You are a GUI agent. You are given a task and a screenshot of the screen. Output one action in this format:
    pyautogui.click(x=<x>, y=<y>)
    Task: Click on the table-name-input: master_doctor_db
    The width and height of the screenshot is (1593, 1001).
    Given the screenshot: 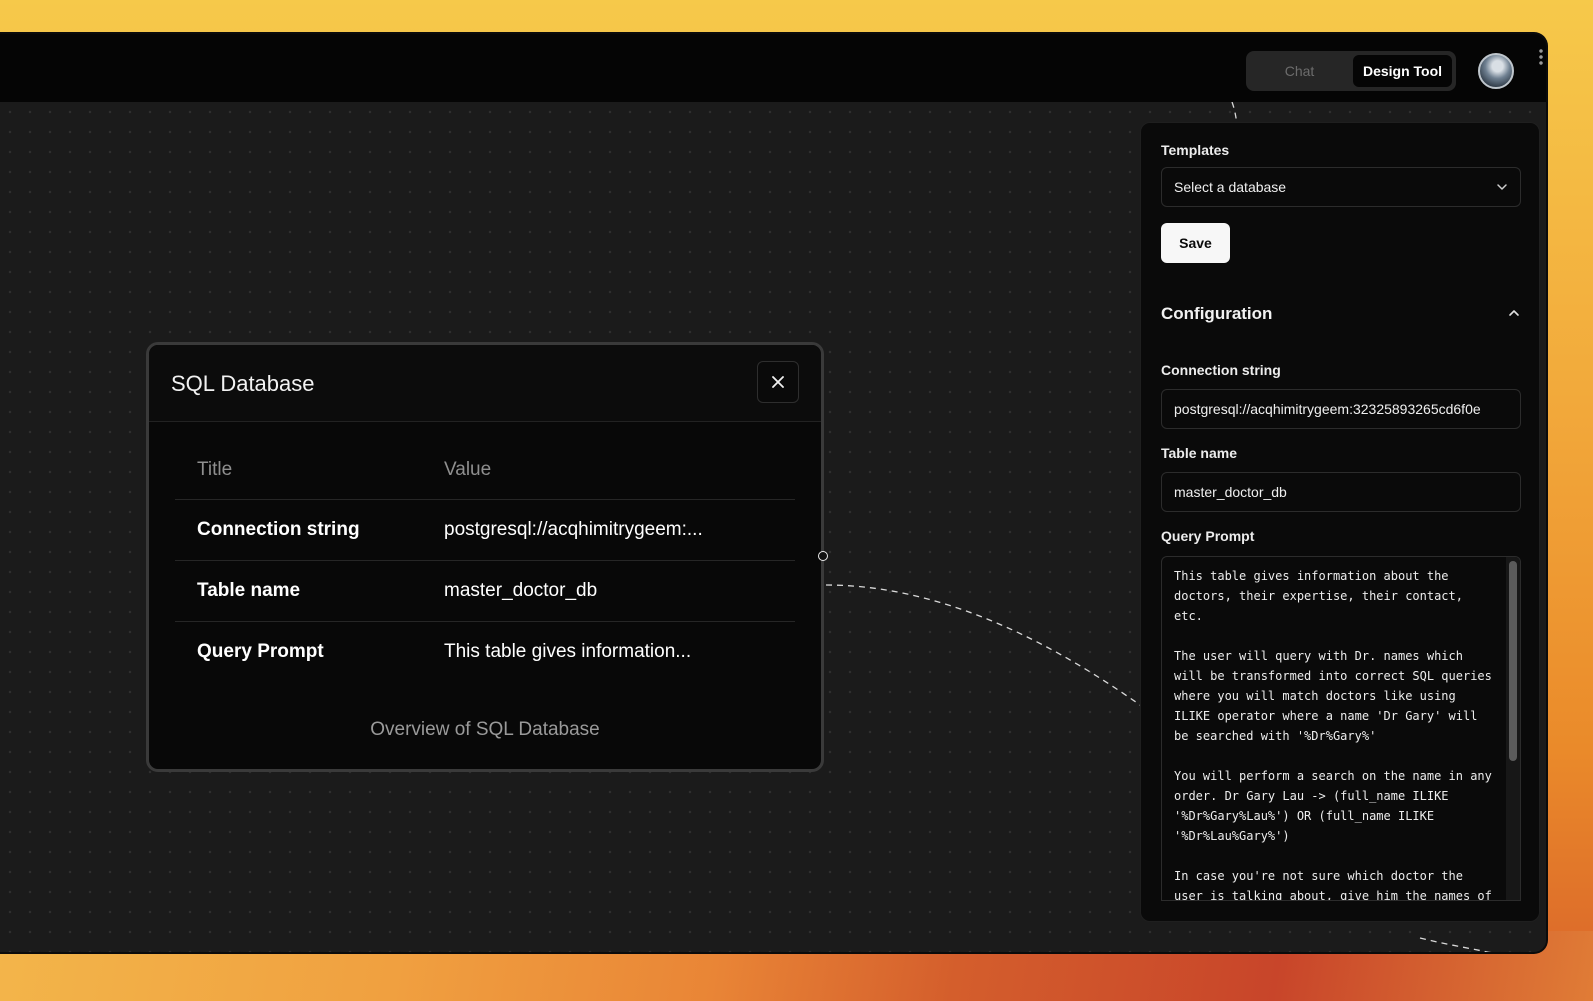 What is the action you would take?
    pyautogui.click(x=1341, y=492)
    